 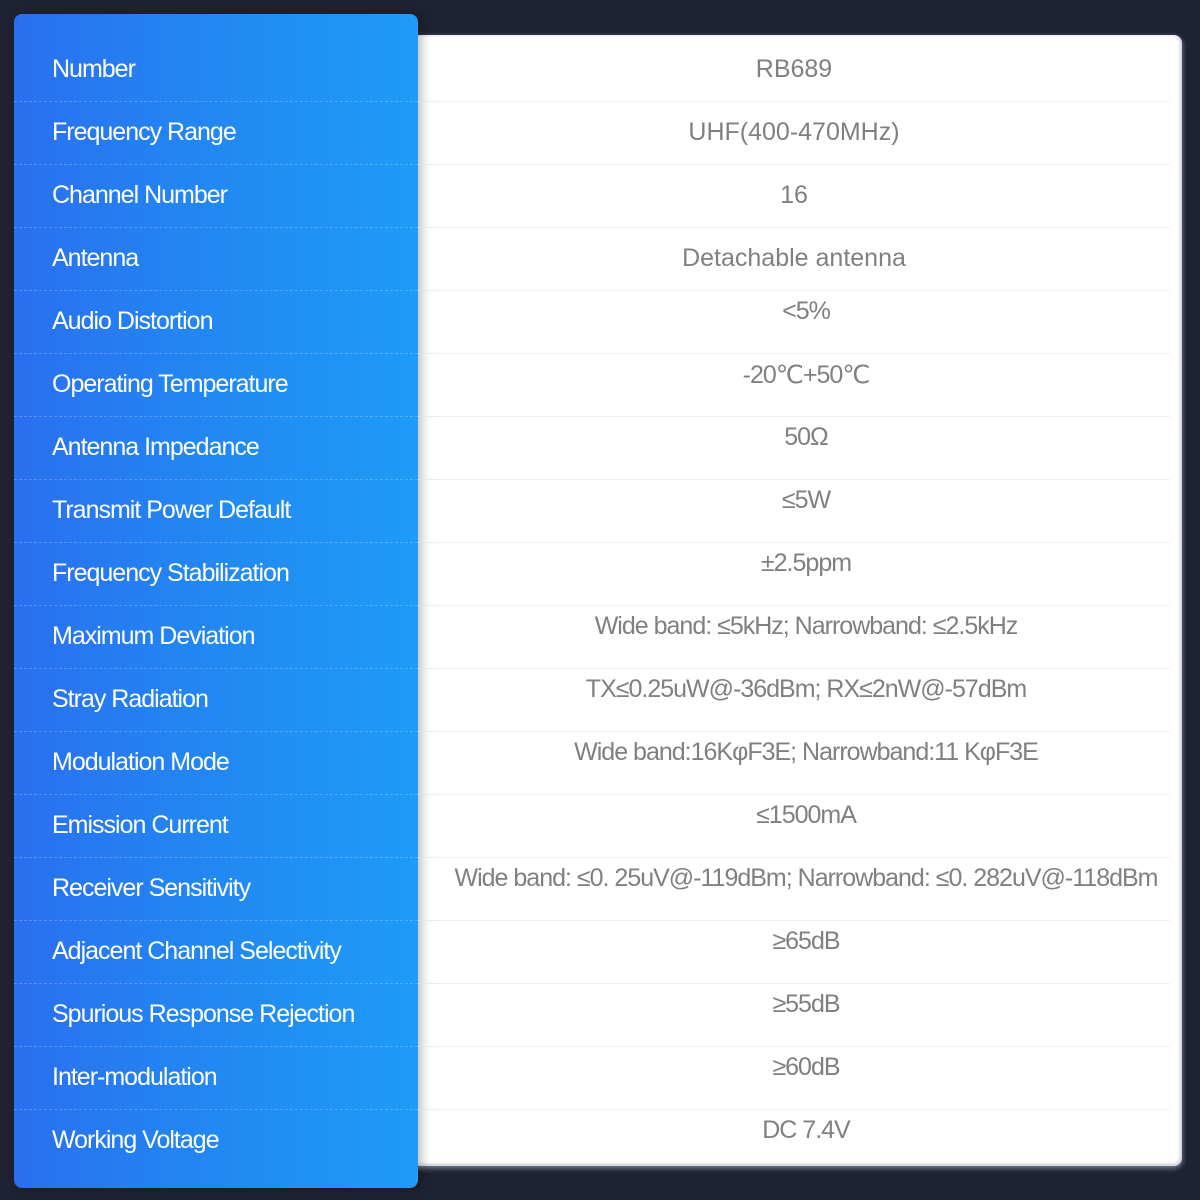 What do you see at coordinates (806, 500) in the screenshot?
I see `spec-value: ≤5W` at bounding box center [806, 500].